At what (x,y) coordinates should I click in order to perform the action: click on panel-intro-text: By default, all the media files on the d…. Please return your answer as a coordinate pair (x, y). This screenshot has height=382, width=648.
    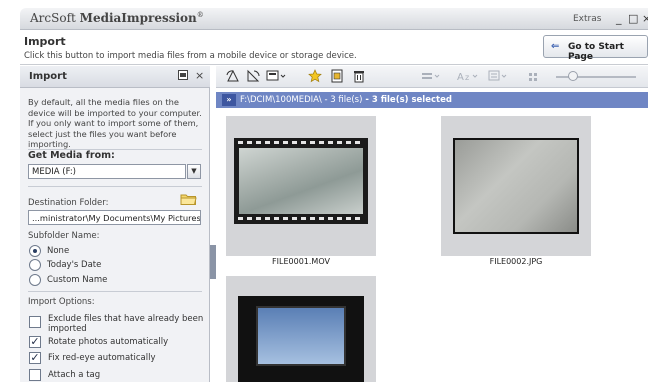
    Looking at the image, I should click on (115, 123).